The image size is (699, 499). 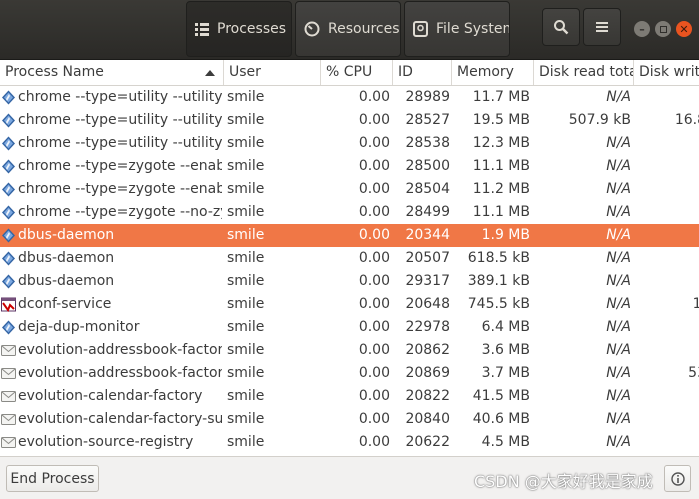 I want to click on column-disk-write: Disk write, so click(x=666, y=72).